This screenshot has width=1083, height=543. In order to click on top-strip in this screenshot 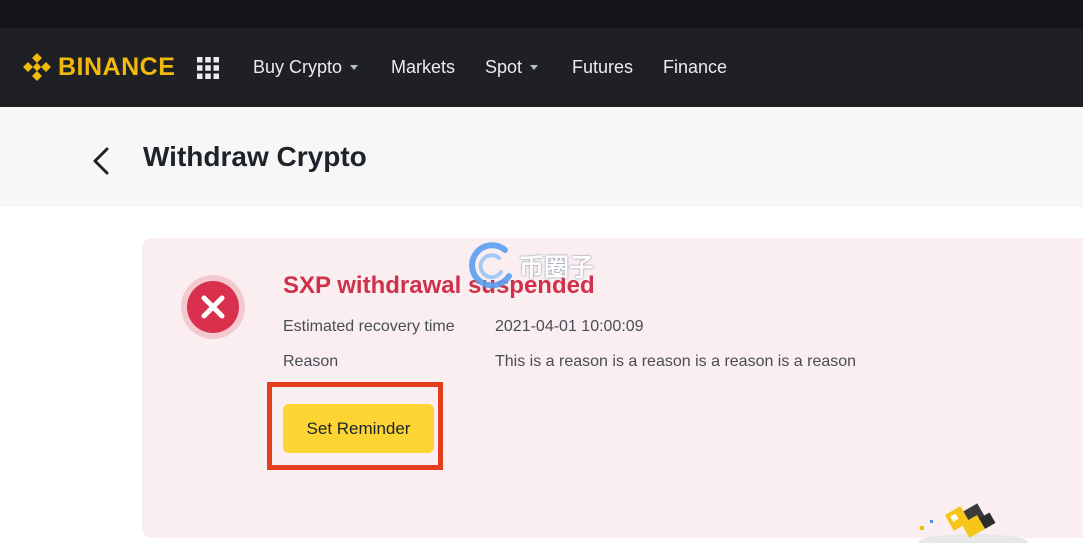, I will do `click(541, 14)`.